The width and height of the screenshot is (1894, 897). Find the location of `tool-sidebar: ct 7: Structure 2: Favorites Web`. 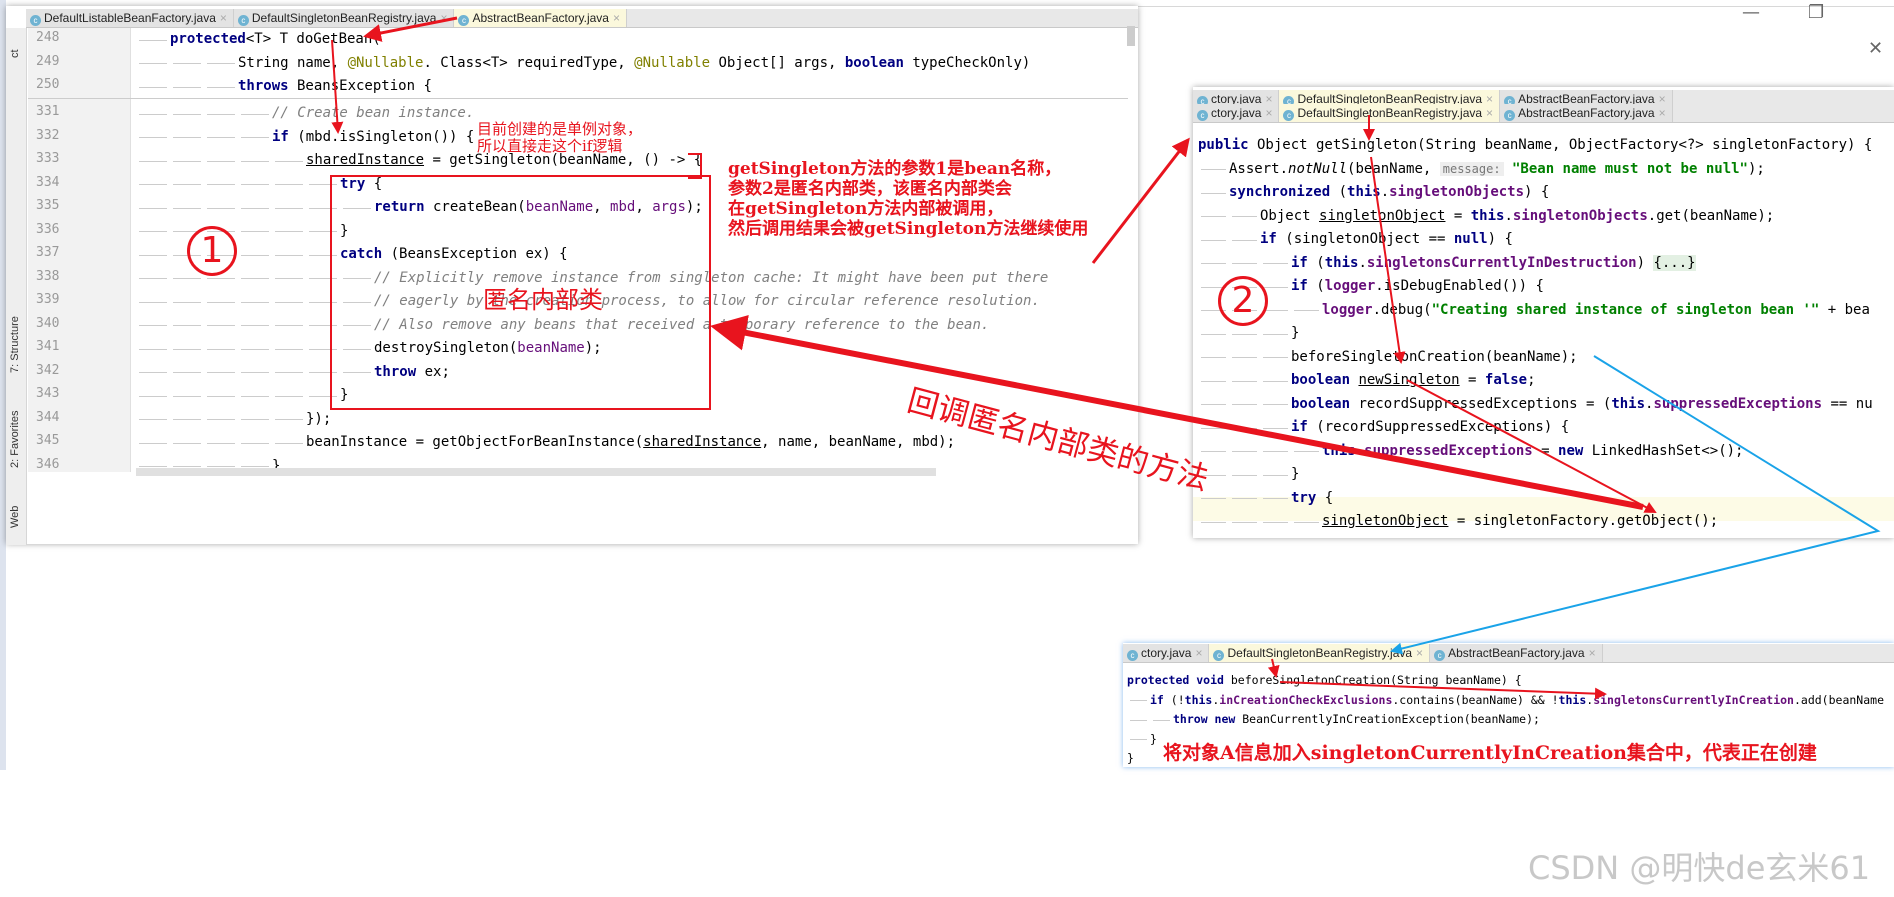

tool-sidebar: ct 7: Structure 2: Favorites Web is located at coordinates (16, 286).